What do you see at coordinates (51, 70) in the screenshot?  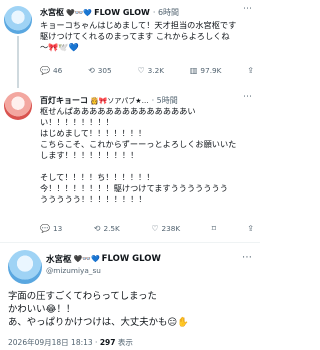 I see `reply-button: 💬 46` at bounding box center [51, 70].